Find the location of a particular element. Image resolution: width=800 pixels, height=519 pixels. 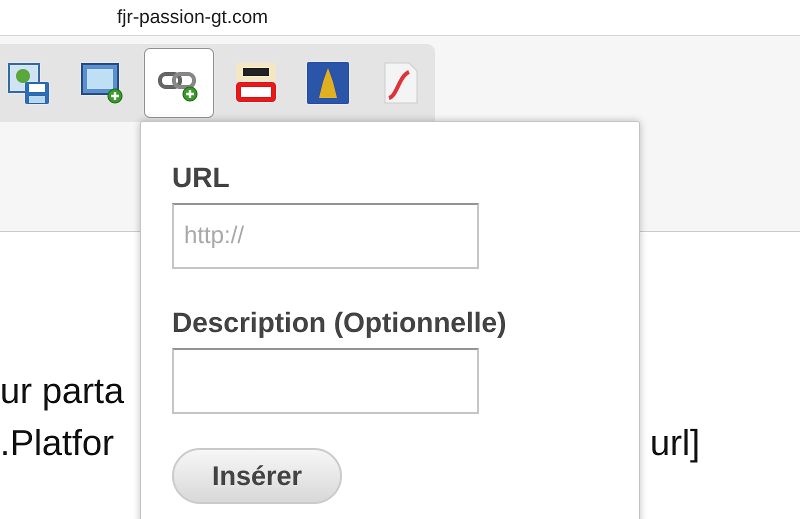

field-label: URL is located at coordinates (201, 178).